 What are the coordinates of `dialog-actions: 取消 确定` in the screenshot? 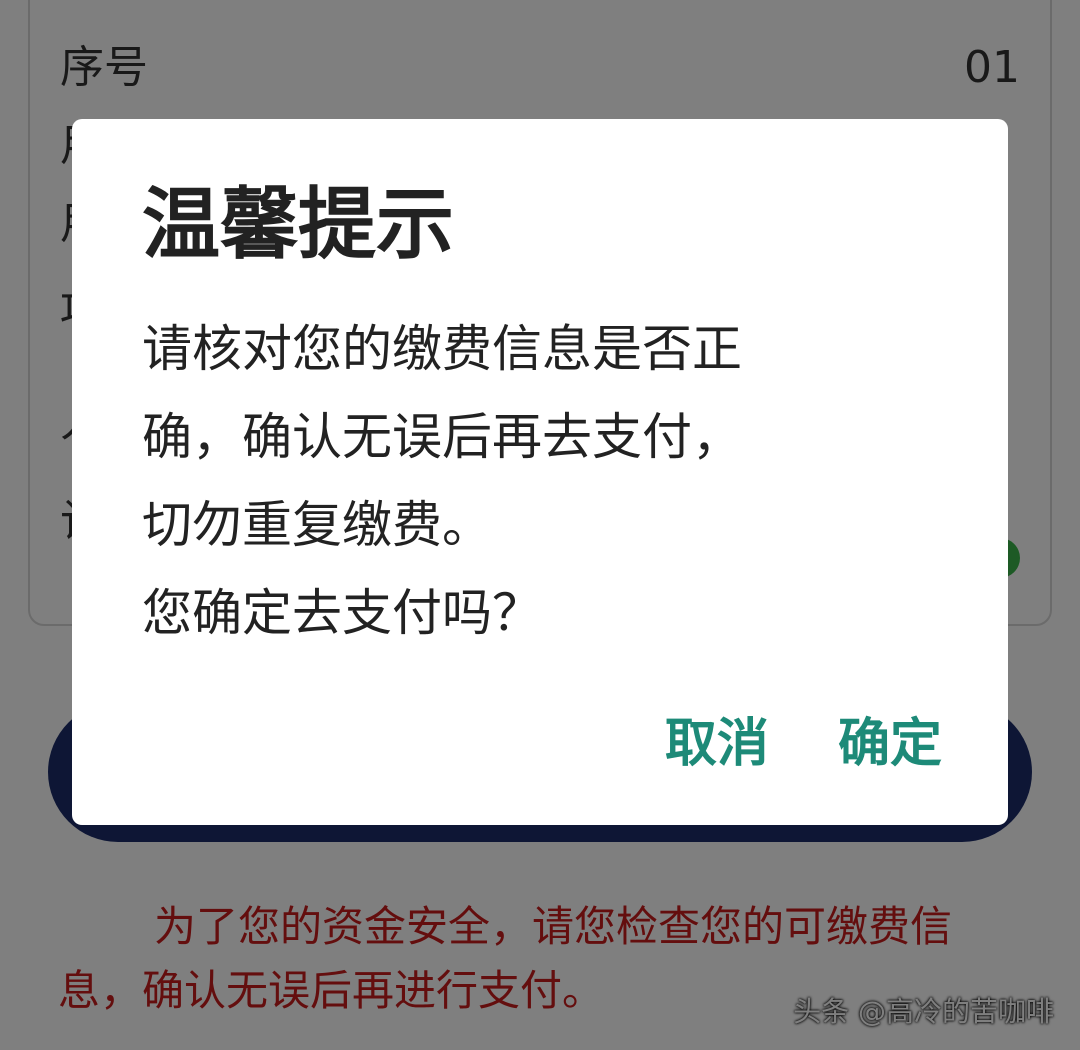 It's located at (771, 744).